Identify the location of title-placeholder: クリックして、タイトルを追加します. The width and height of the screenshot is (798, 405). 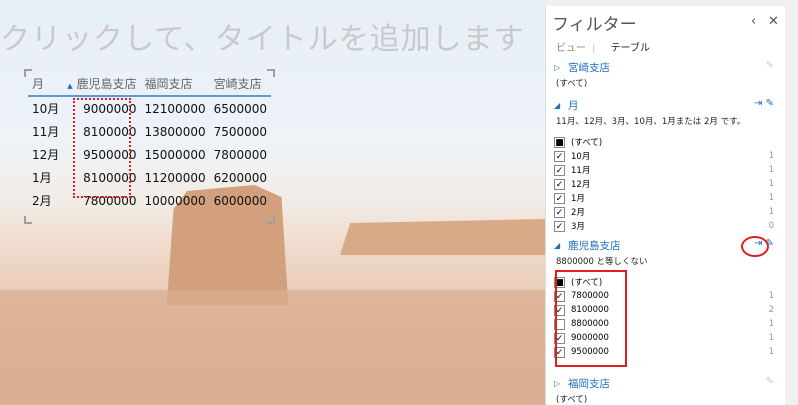
(262, 36).